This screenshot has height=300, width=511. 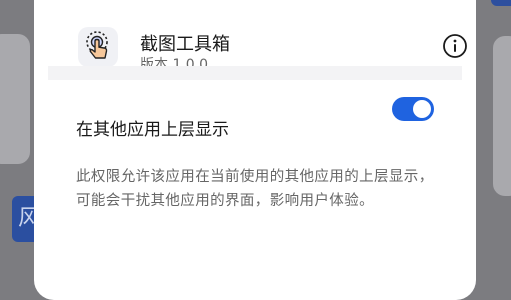 What do you see at coordinates (98, 47) in the screenshot?
I see `touch-hand-icon` at bounding box center [98, 47].